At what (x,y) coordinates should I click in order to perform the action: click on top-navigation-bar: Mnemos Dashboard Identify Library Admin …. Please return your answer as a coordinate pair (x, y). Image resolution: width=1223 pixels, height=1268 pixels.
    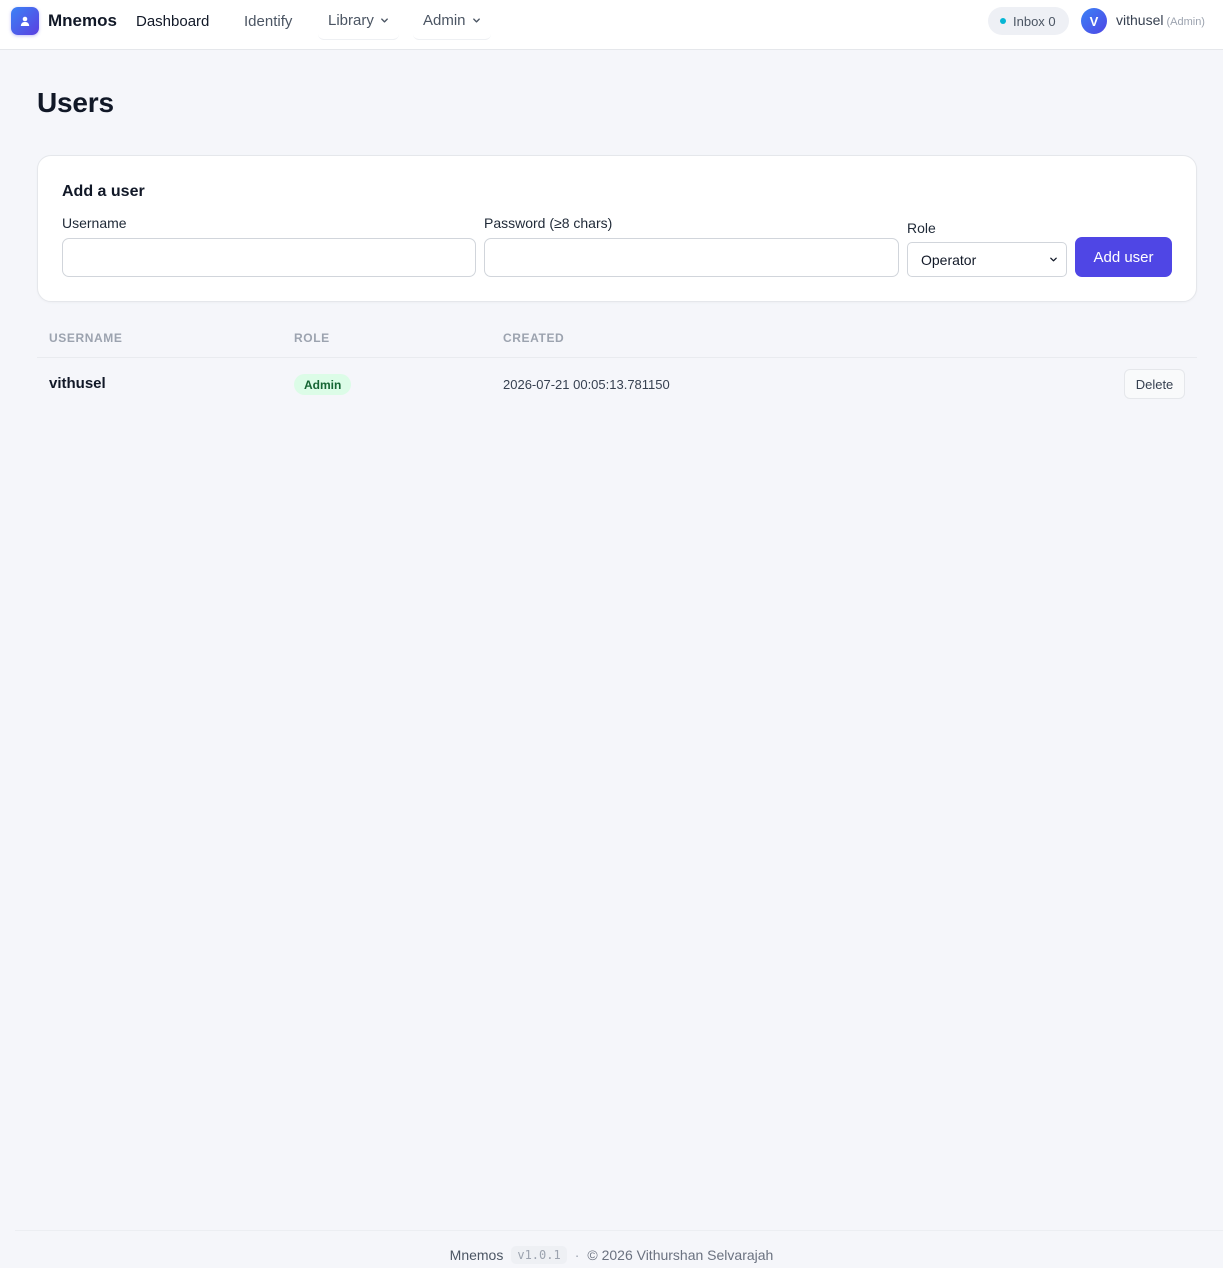
    Looking at the image, I should click on (611, 25).